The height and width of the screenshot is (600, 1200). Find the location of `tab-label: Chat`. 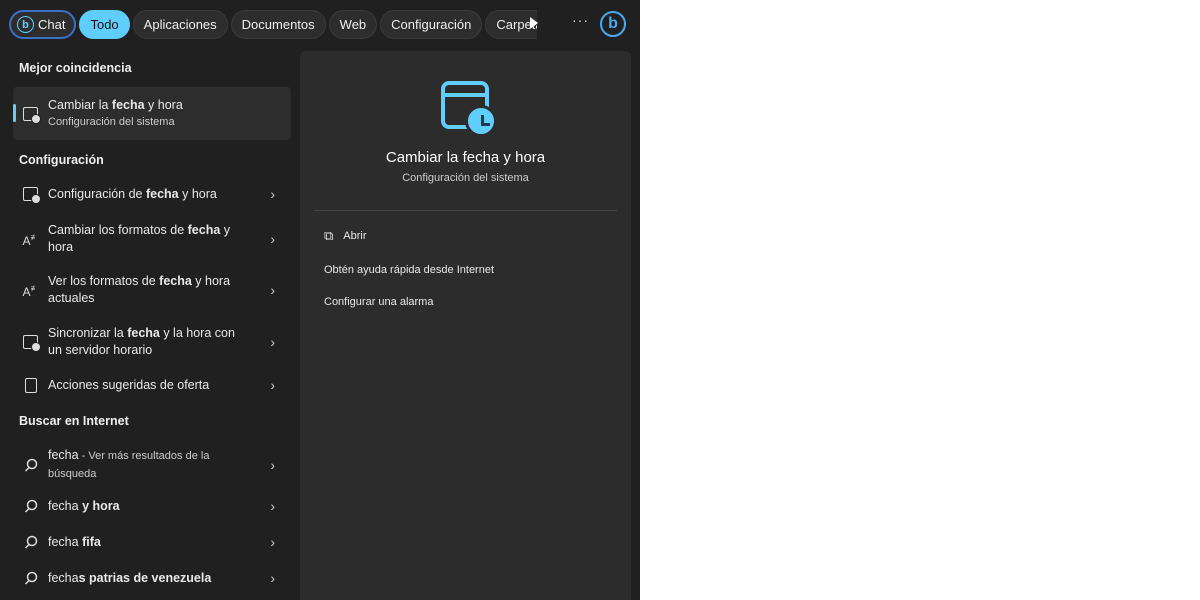

tab-label: Chat is located at coordinates (52, 24).